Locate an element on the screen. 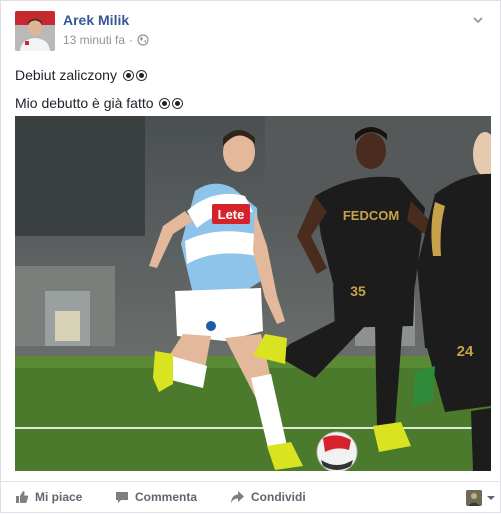  post-header: Arek Milik 13 minuti fa · is located at coordinates (250, 32).